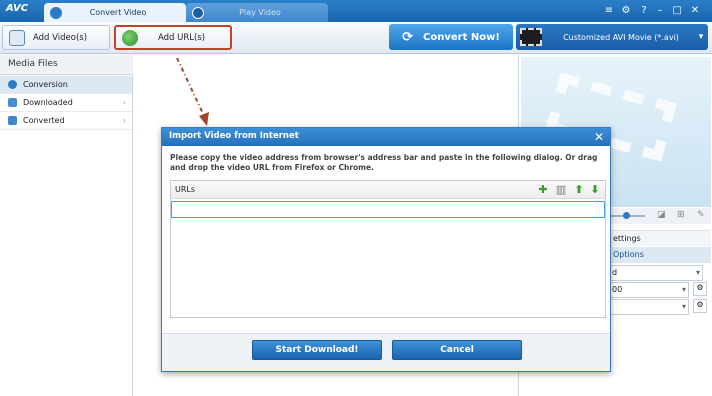 Image resolution: width=712 pixels, height=396 pixels. Describe the element at coordinates (17, 8) in the screenshot. I see `app-logo: AVC` at that location.